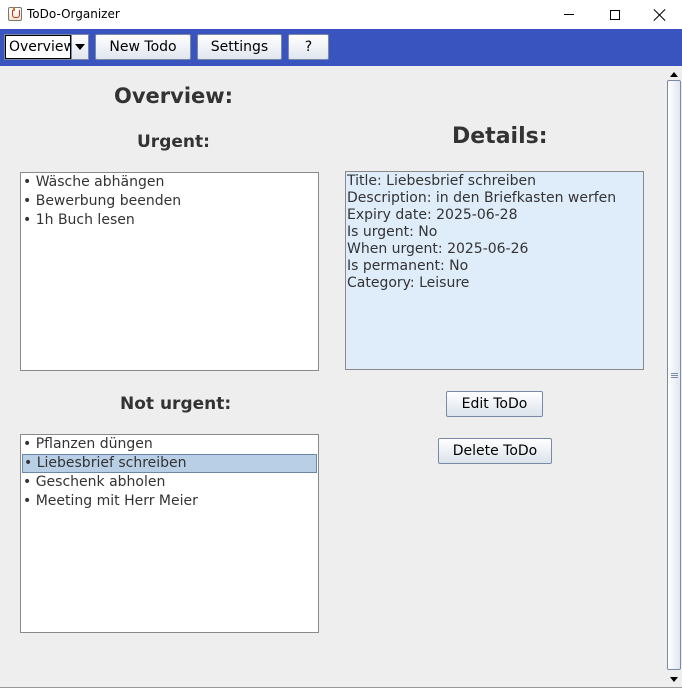  What do you see at coordinates (169, 182) in the screenshot?
I see `list-item: • Wäsche abhängen` at bounding box center [169, 182].